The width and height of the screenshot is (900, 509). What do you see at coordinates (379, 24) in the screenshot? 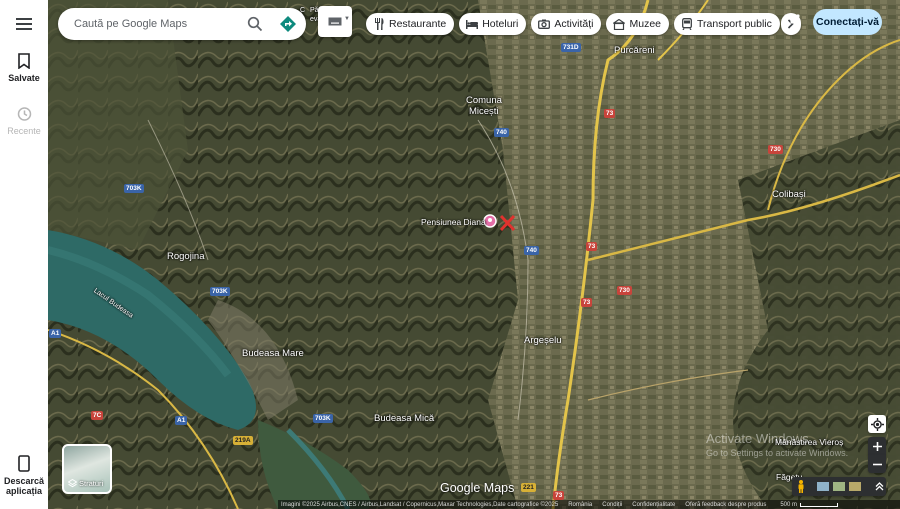
I see `restaurant-icon` at bounding box center [379, 24].